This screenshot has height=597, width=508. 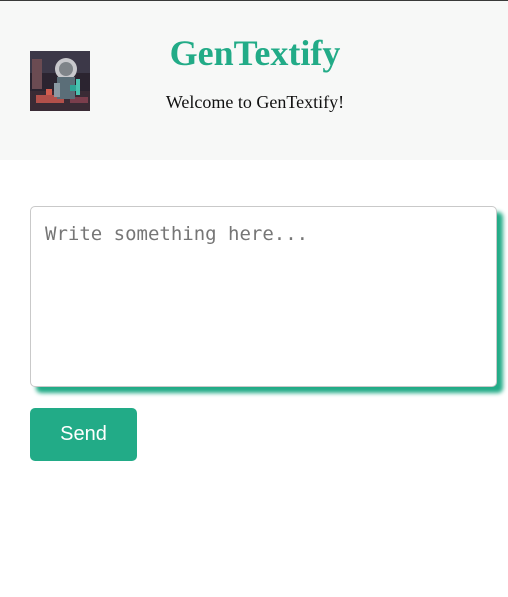 I want to click on welcome-subtitle: Welcome to GenTextify!, so click(x=255, y=102).